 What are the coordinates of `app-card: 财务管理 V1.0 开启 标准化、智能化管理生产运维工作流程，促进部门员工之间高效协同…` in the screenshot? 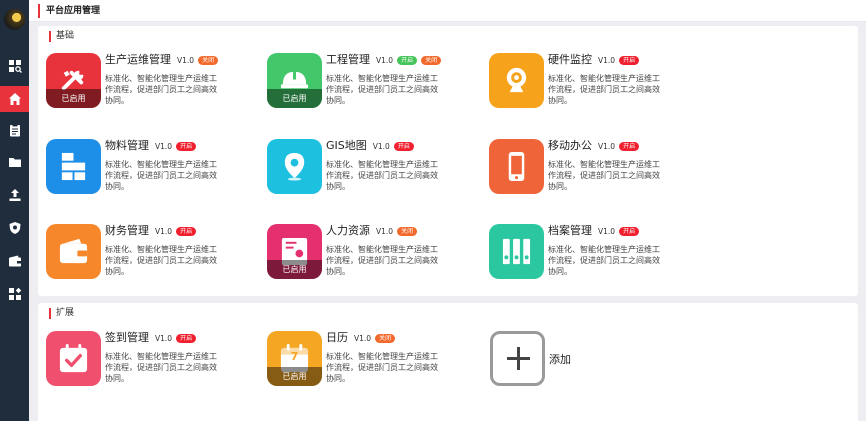 It's located at (161, 254).